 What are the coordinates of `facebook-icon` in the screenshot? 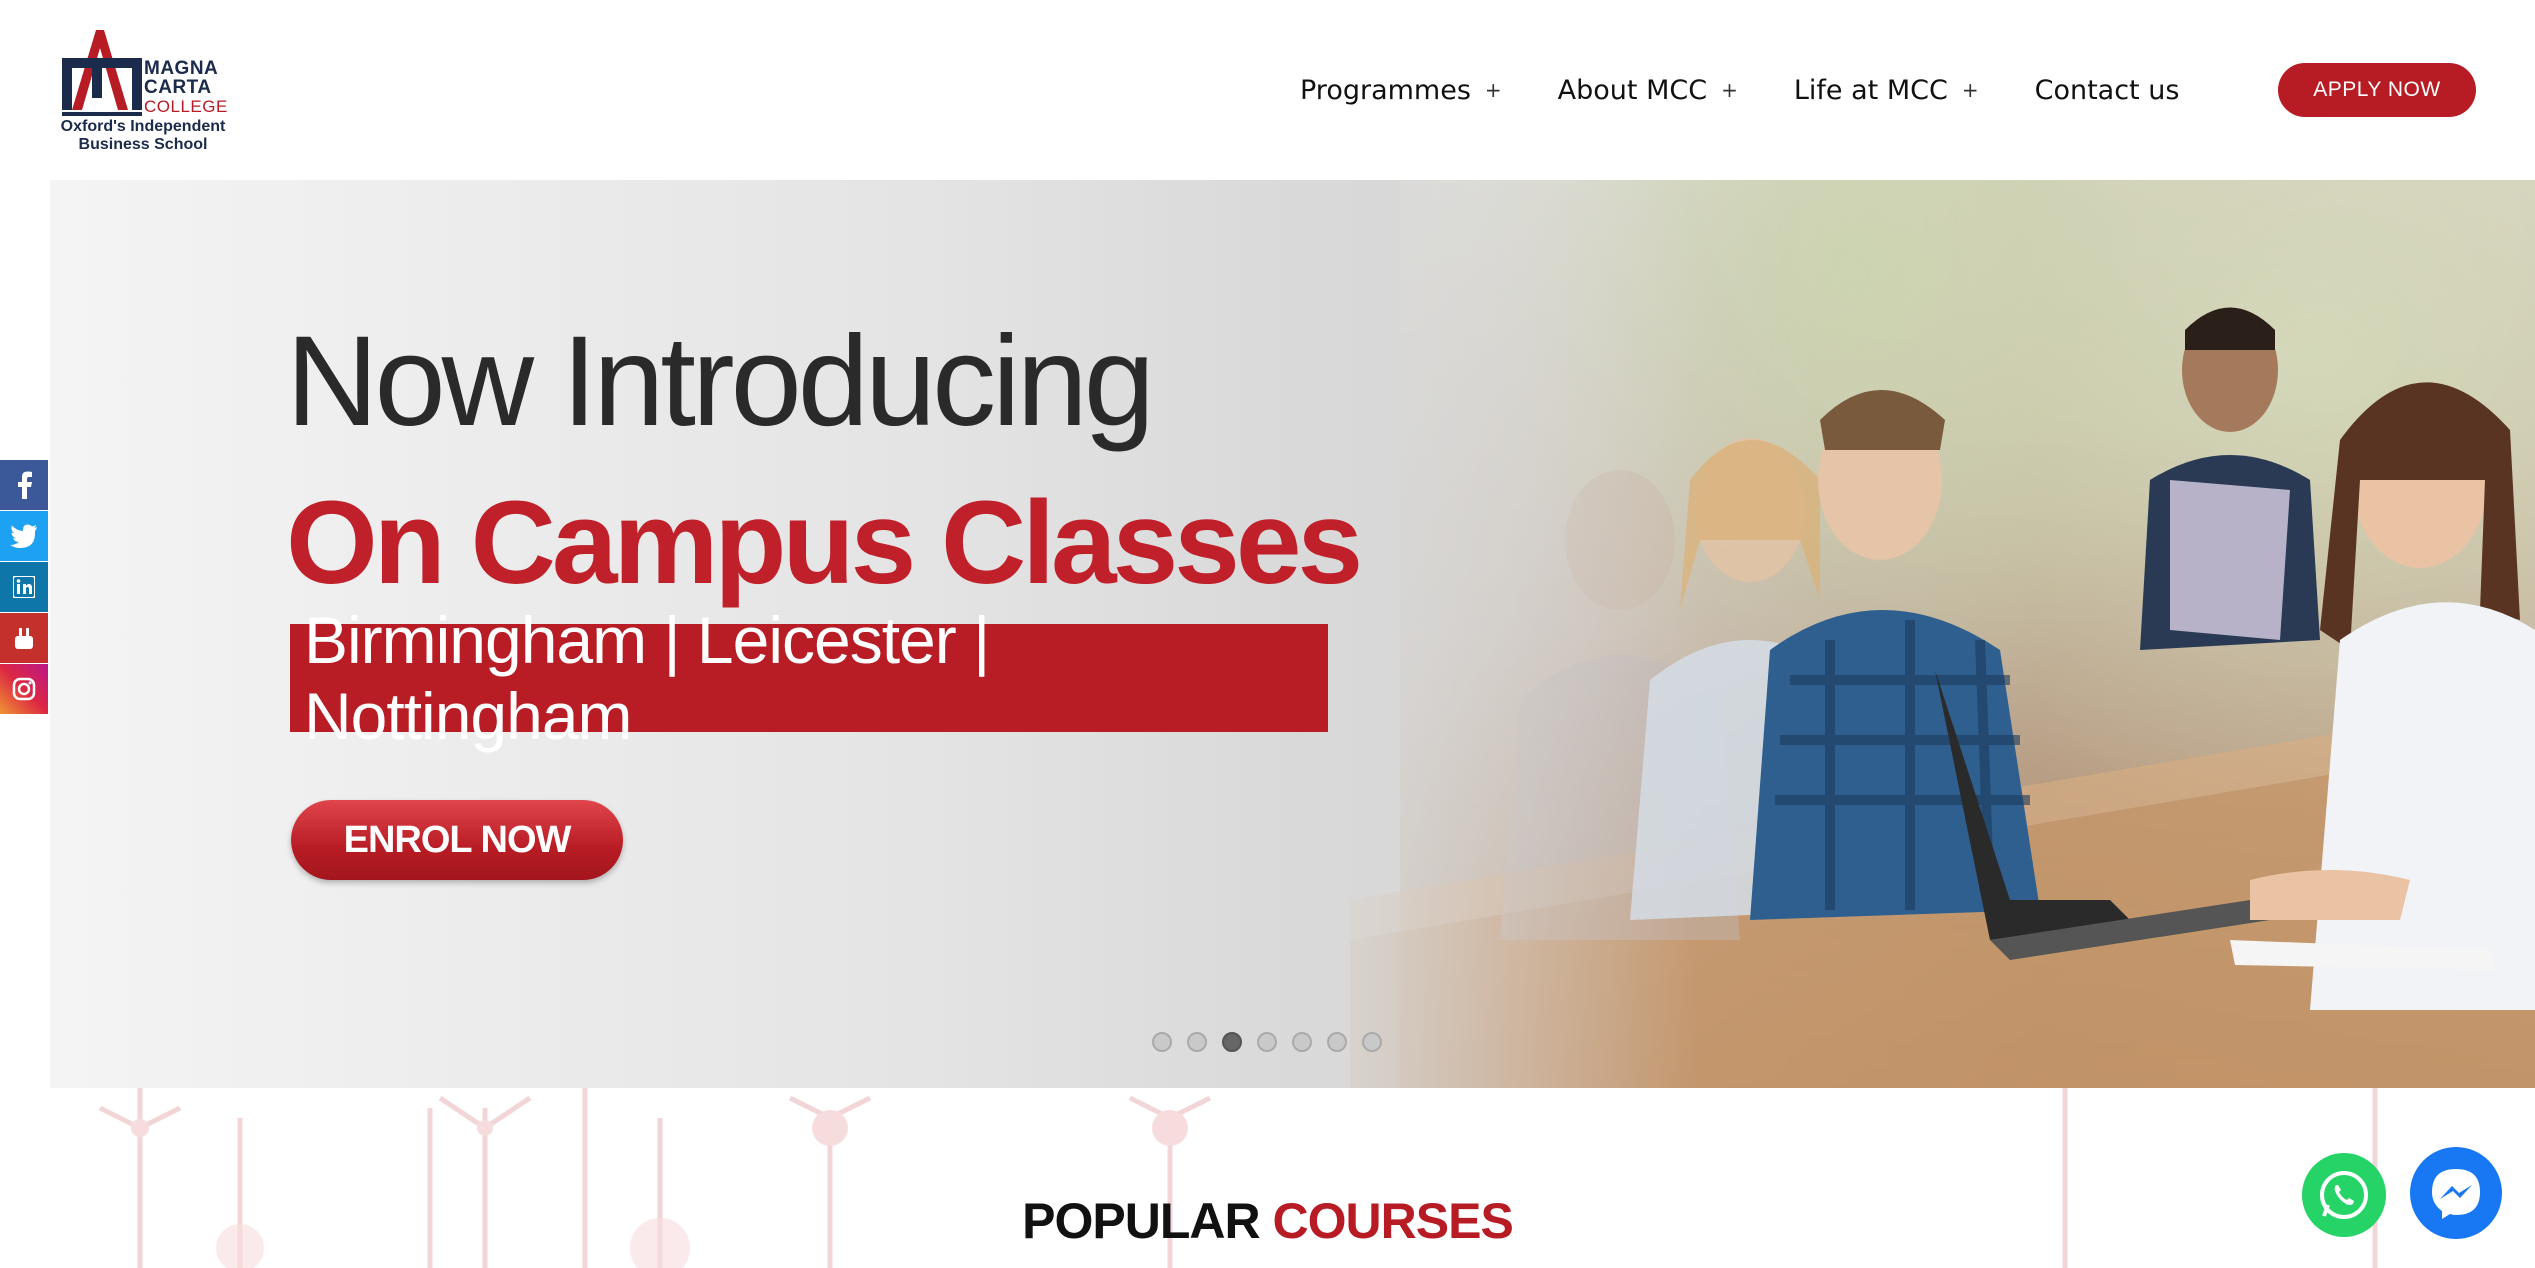 It's located at (24, 485).